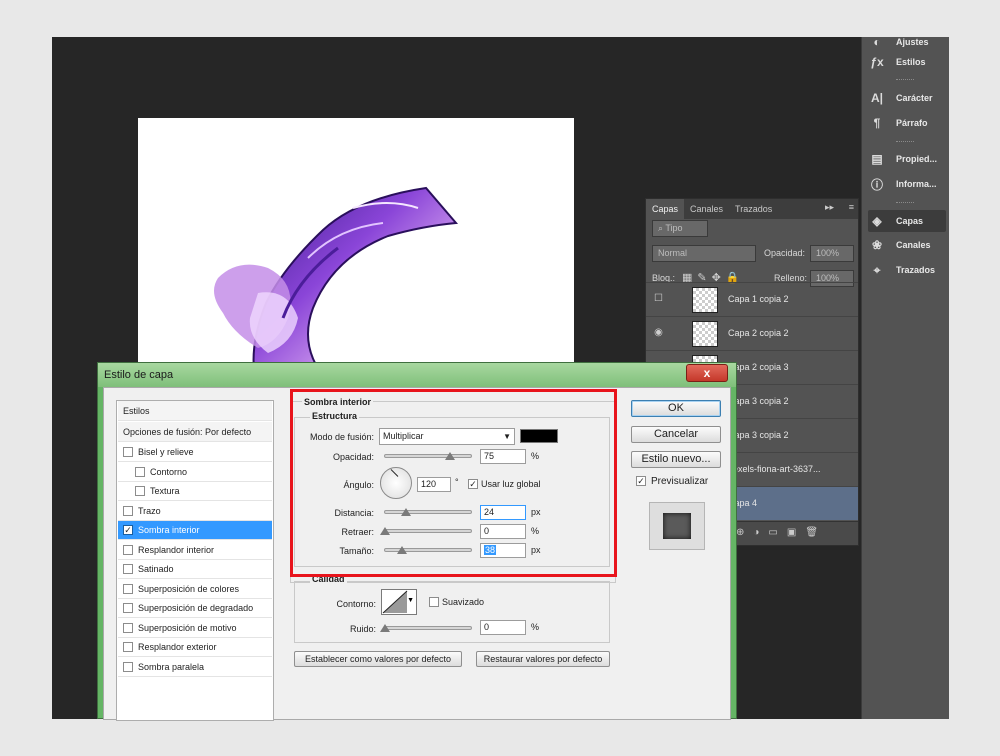 The height and width of the screenshot is (756, 1000). I want to click on highlight-box, so click(453, 483).